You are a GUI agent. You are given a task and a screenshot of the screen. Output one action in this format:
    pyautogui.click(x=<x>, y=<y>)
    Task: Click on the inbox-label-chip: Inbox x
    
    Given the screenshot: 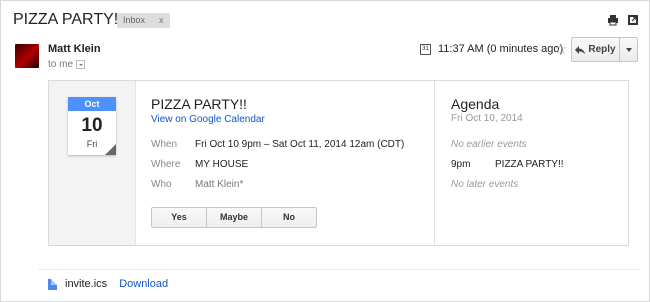 What is the action you would take?
    pyautogui.click(x=143, y=20)
    